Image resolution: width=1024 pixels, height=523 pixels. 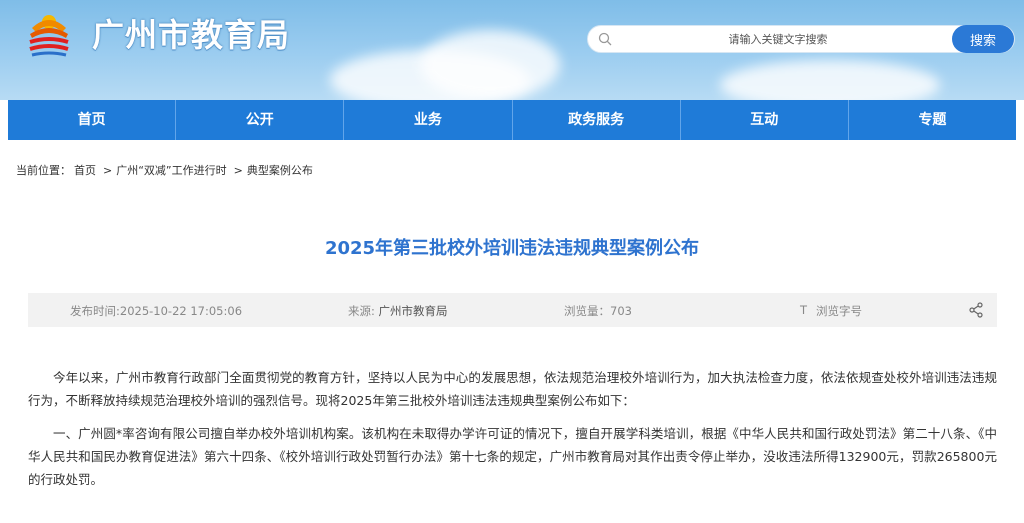 I want to click on nav-item-topics: 专题, so click(x=932, y=120).